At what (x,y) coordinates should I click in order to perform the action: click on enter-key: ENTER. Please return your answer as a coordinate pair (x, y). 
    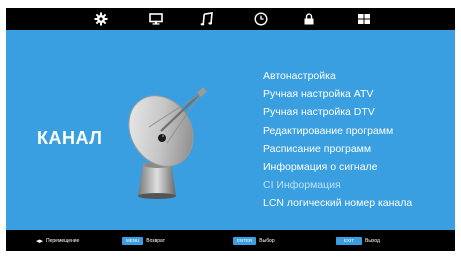
    Looking at the image, I should click on (245, 240).